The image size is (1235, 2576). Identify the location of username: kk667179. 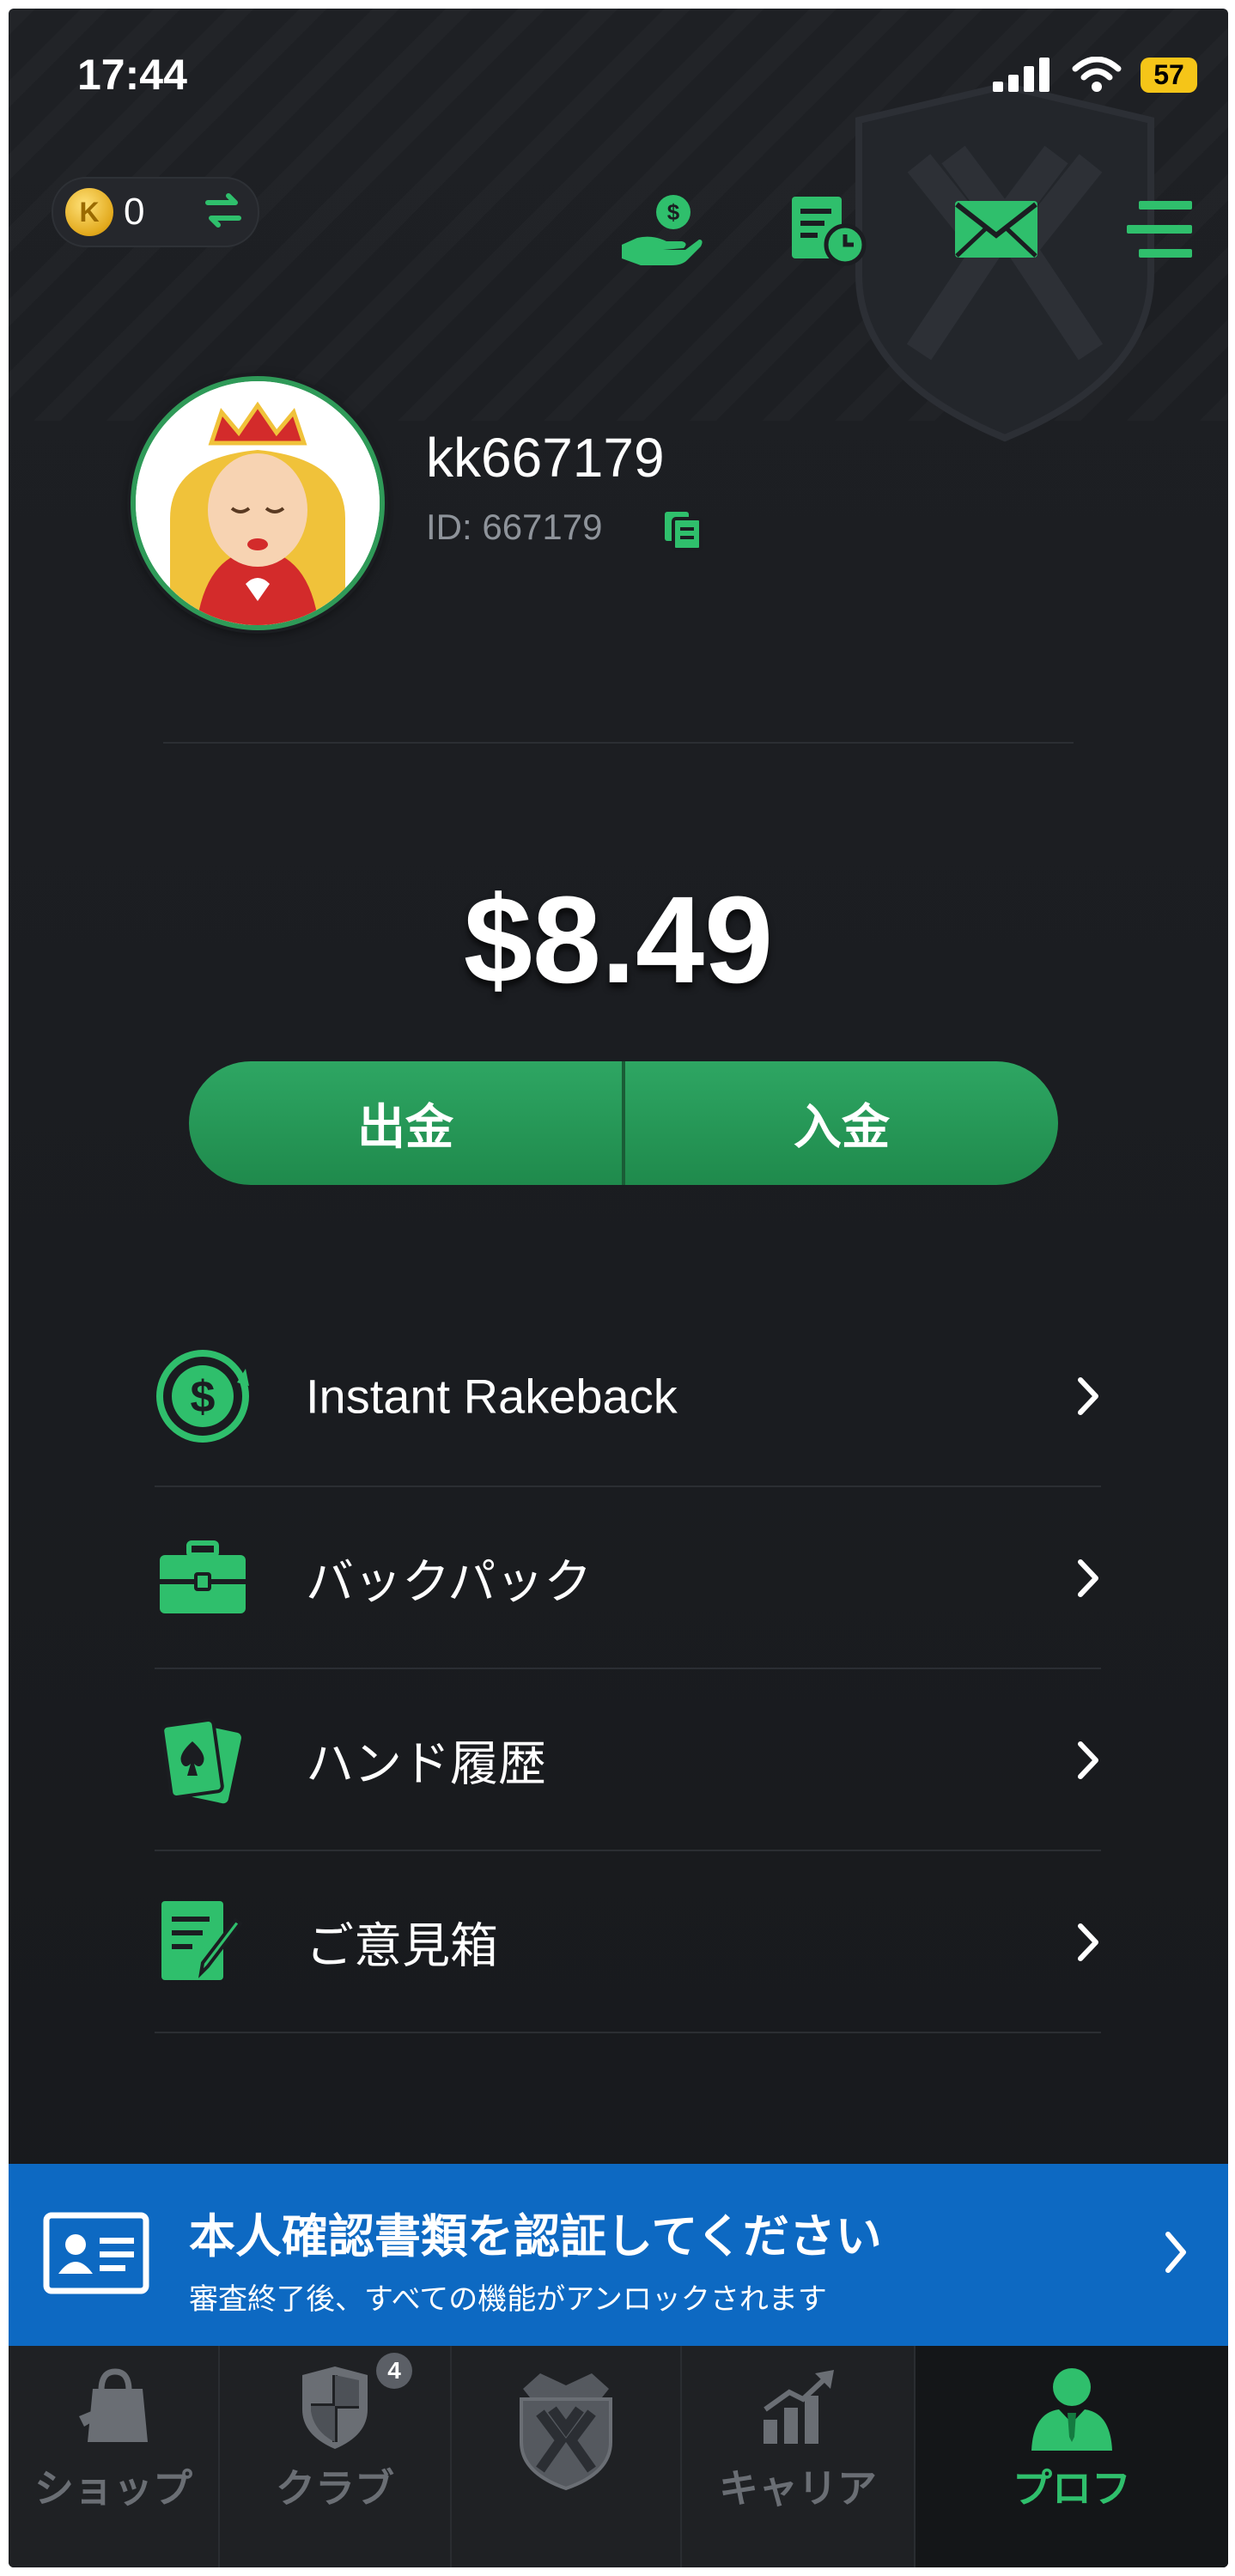
(545, 458).